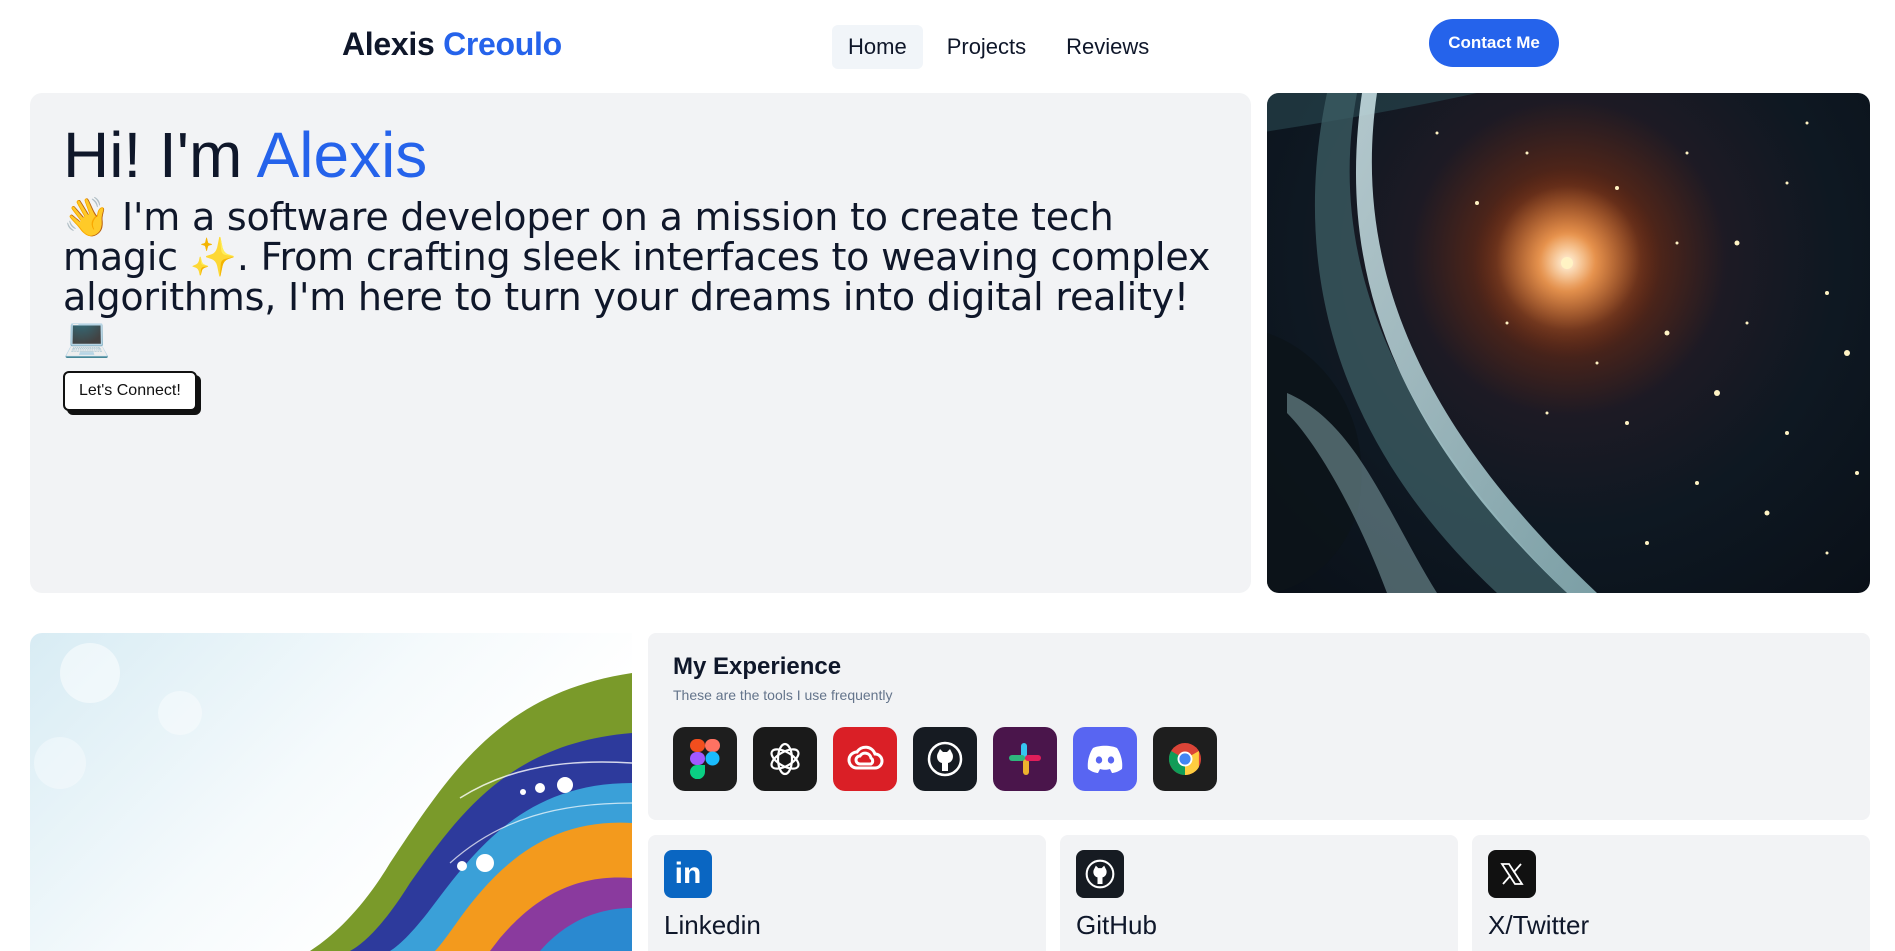  Describe the element at coordinates (705, 759) in the screenshot. I see `figma-icon` at that location.